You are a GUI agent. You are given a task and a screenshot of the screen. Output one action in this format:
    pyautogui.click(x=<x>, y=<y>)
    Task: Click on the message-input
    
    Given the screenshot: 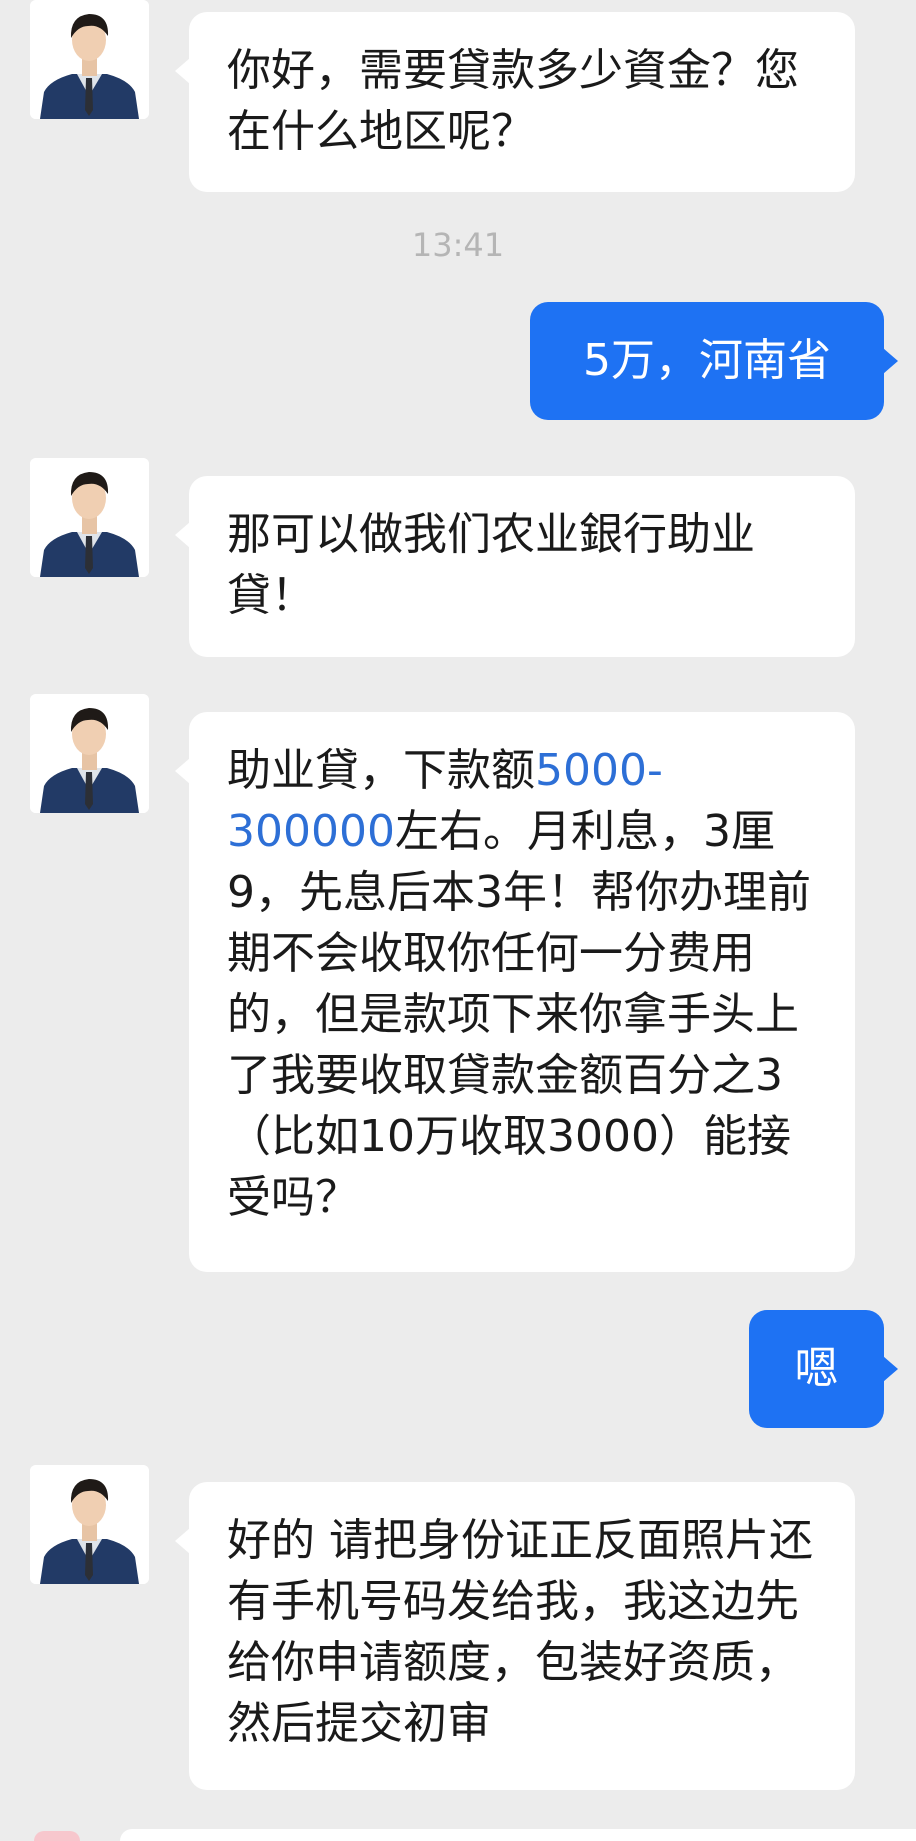 What is the action you would take?
    pyautogui.click(x=518, y=1835)
    